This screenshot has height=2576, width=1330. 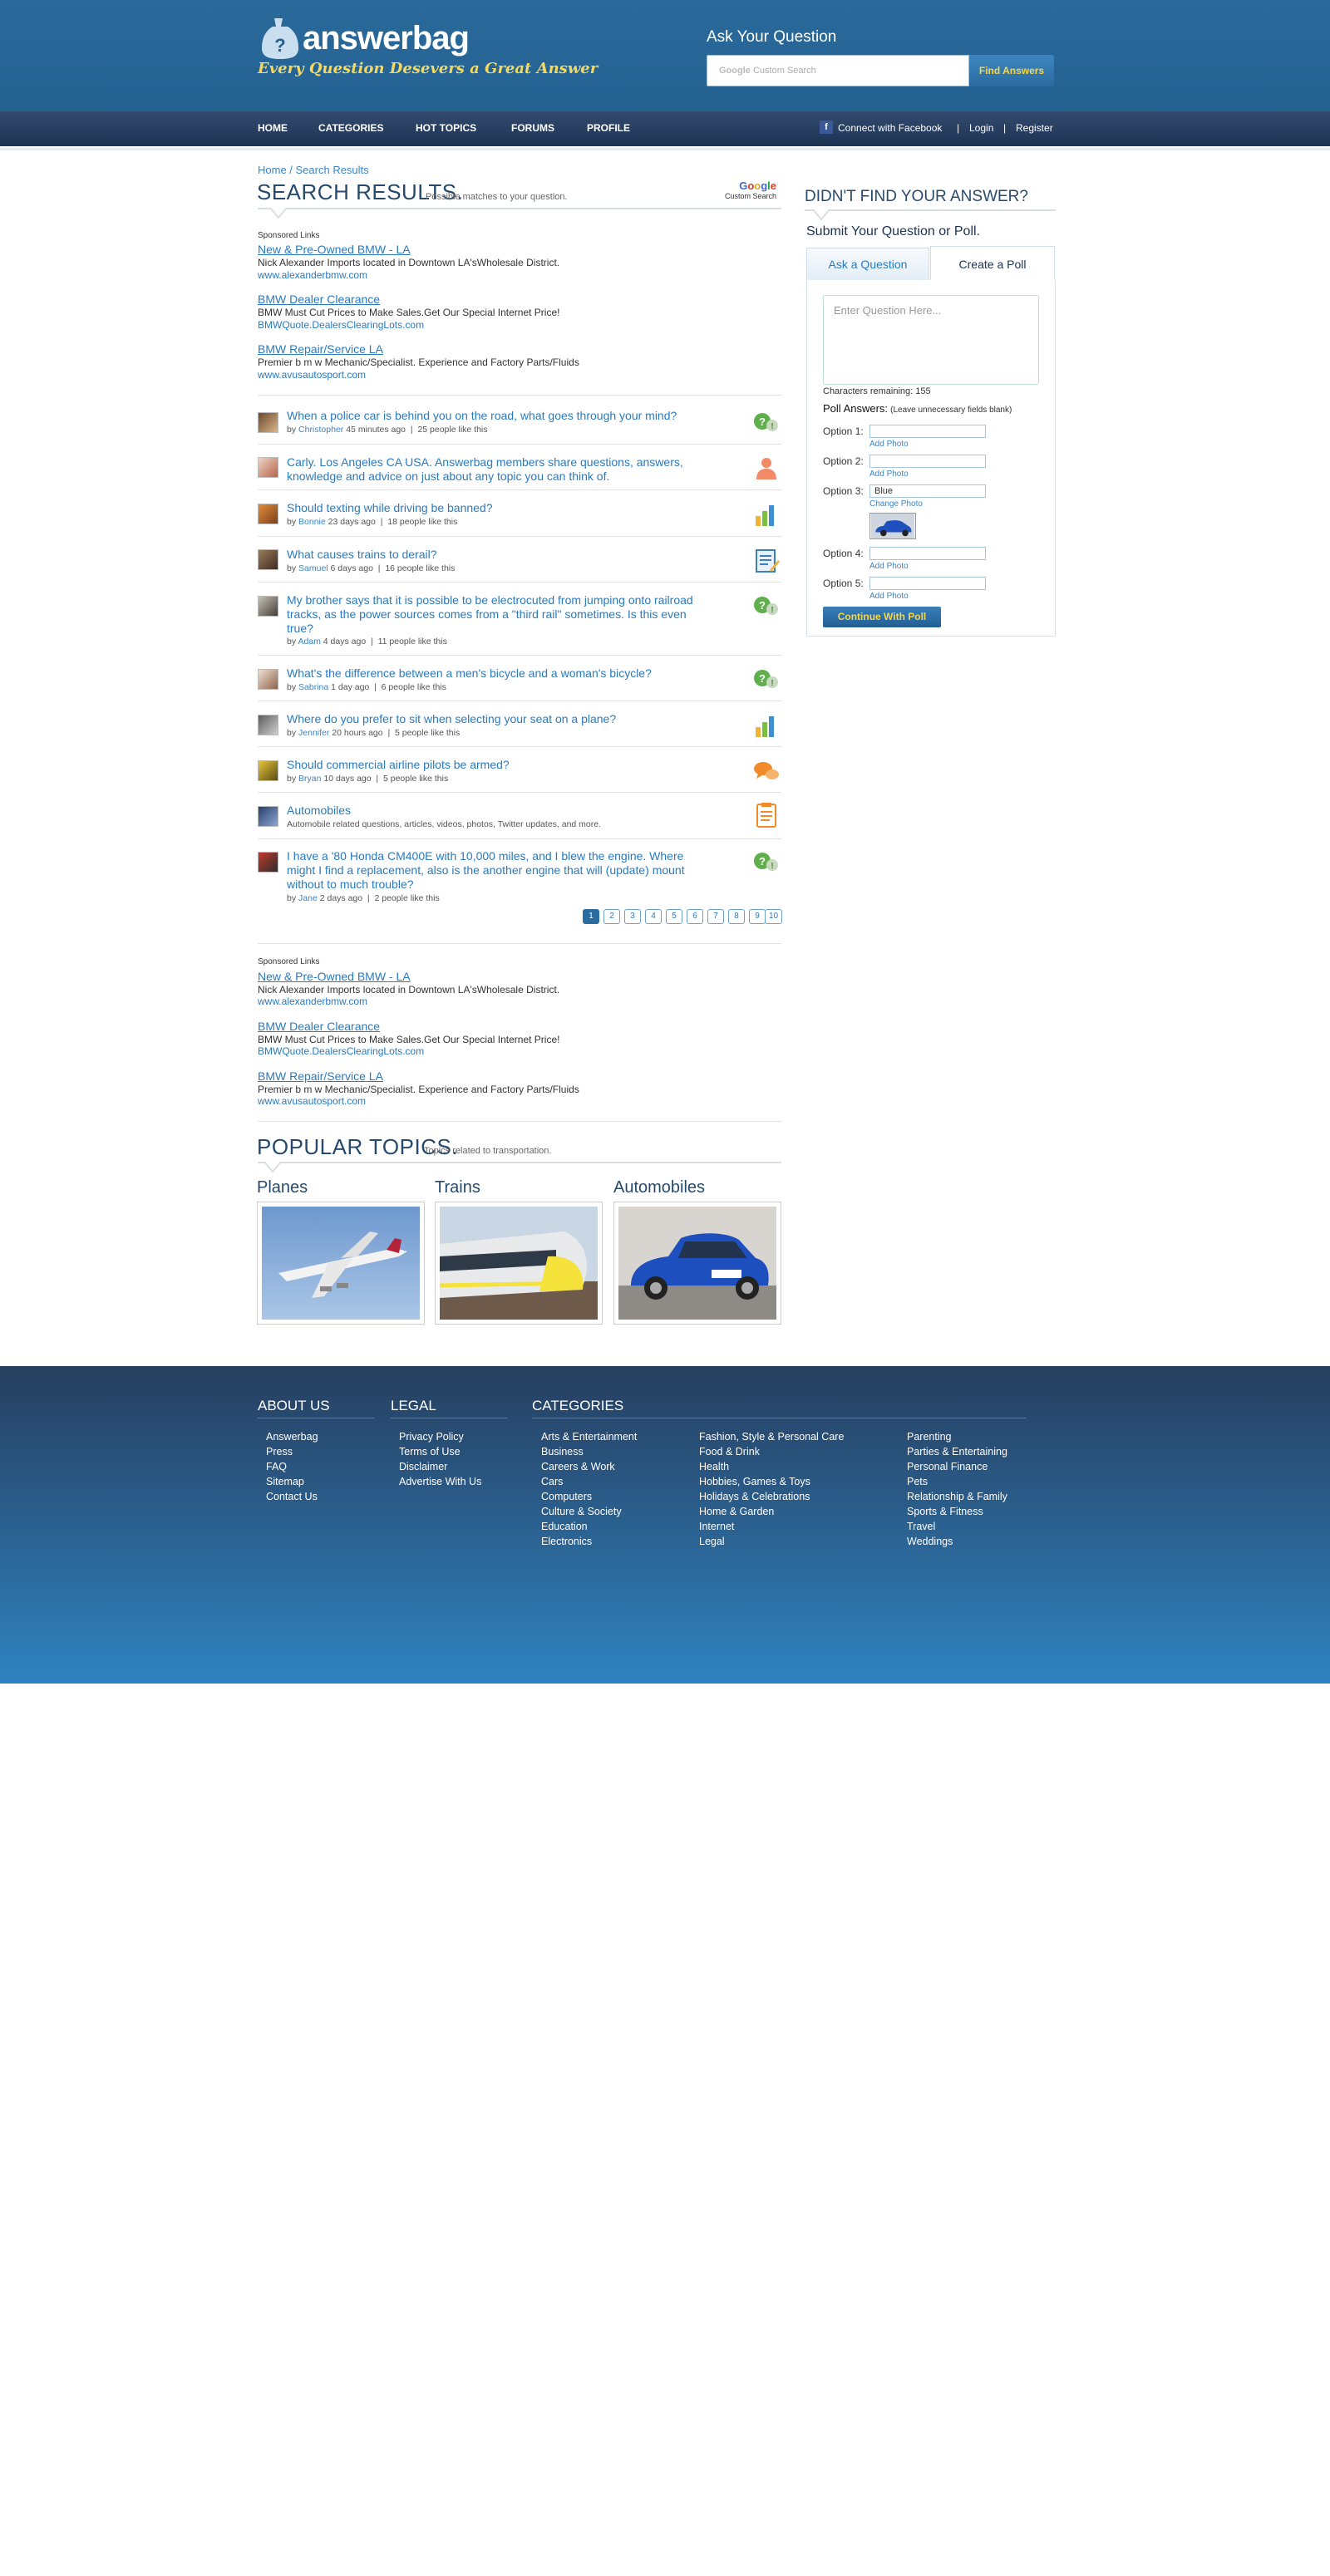 What do you see at coordinates (826, 127) in the screenshot?
I see `facebook-icon: f` at bounding box center [826, 127].